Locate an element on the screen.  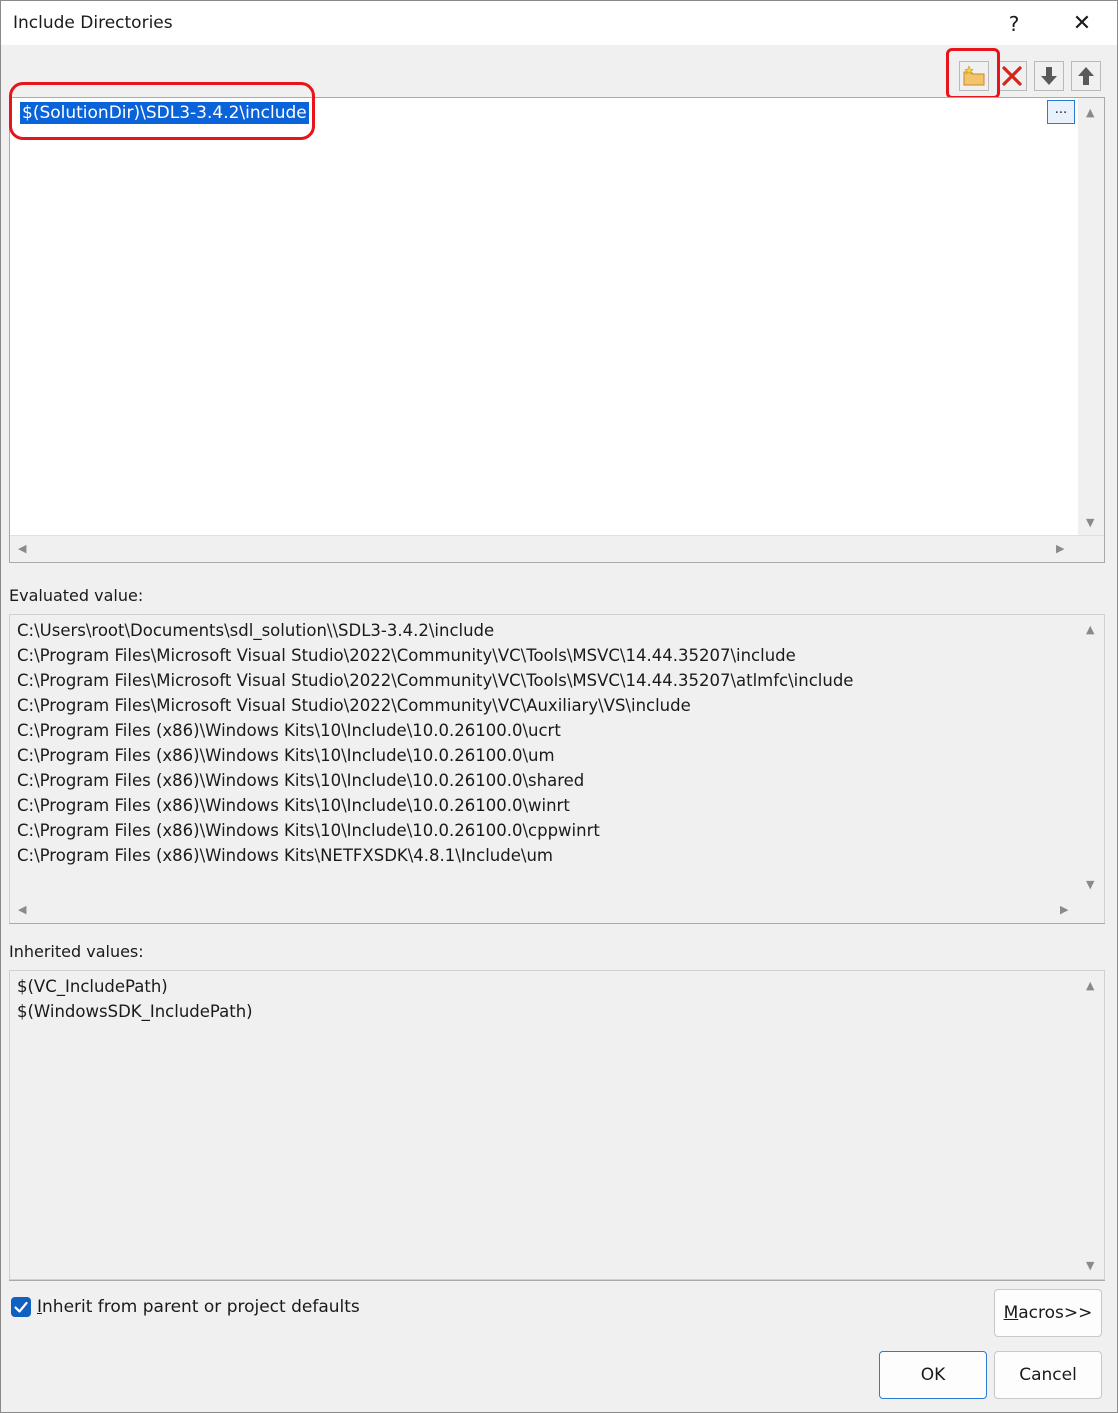
inherit-checkbox-label: Inherit from parent or project defaults is located at coordinates (198, 1307).